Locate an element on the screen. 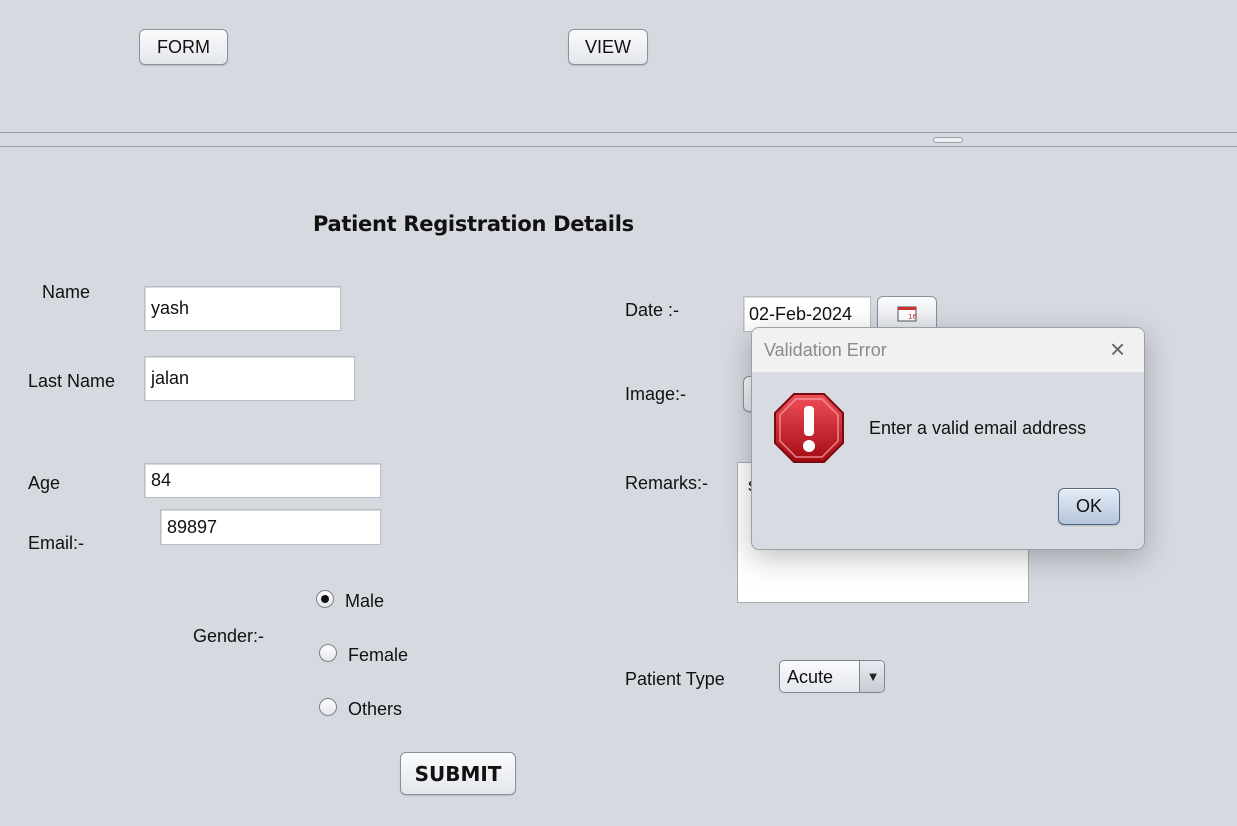 This screenshot has height=826, width=1237. email-field-value: 89897 is located at coordinates (192, 526).